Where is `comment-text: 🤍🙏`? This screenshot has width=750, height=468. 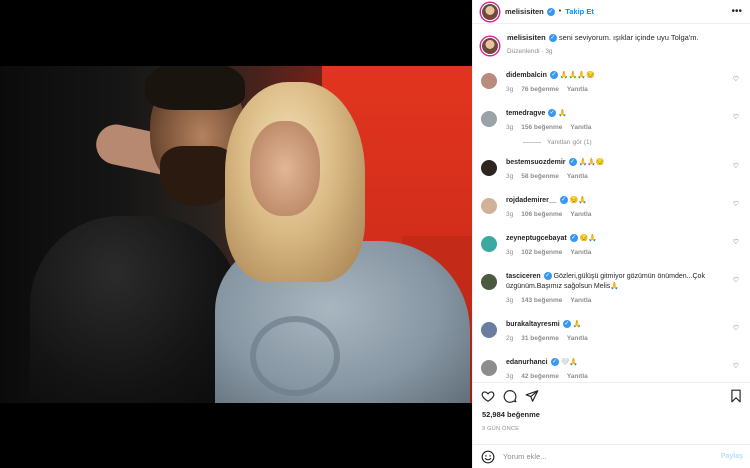 comment-text: 🤍🙏 is located at coordinates (569, 362).